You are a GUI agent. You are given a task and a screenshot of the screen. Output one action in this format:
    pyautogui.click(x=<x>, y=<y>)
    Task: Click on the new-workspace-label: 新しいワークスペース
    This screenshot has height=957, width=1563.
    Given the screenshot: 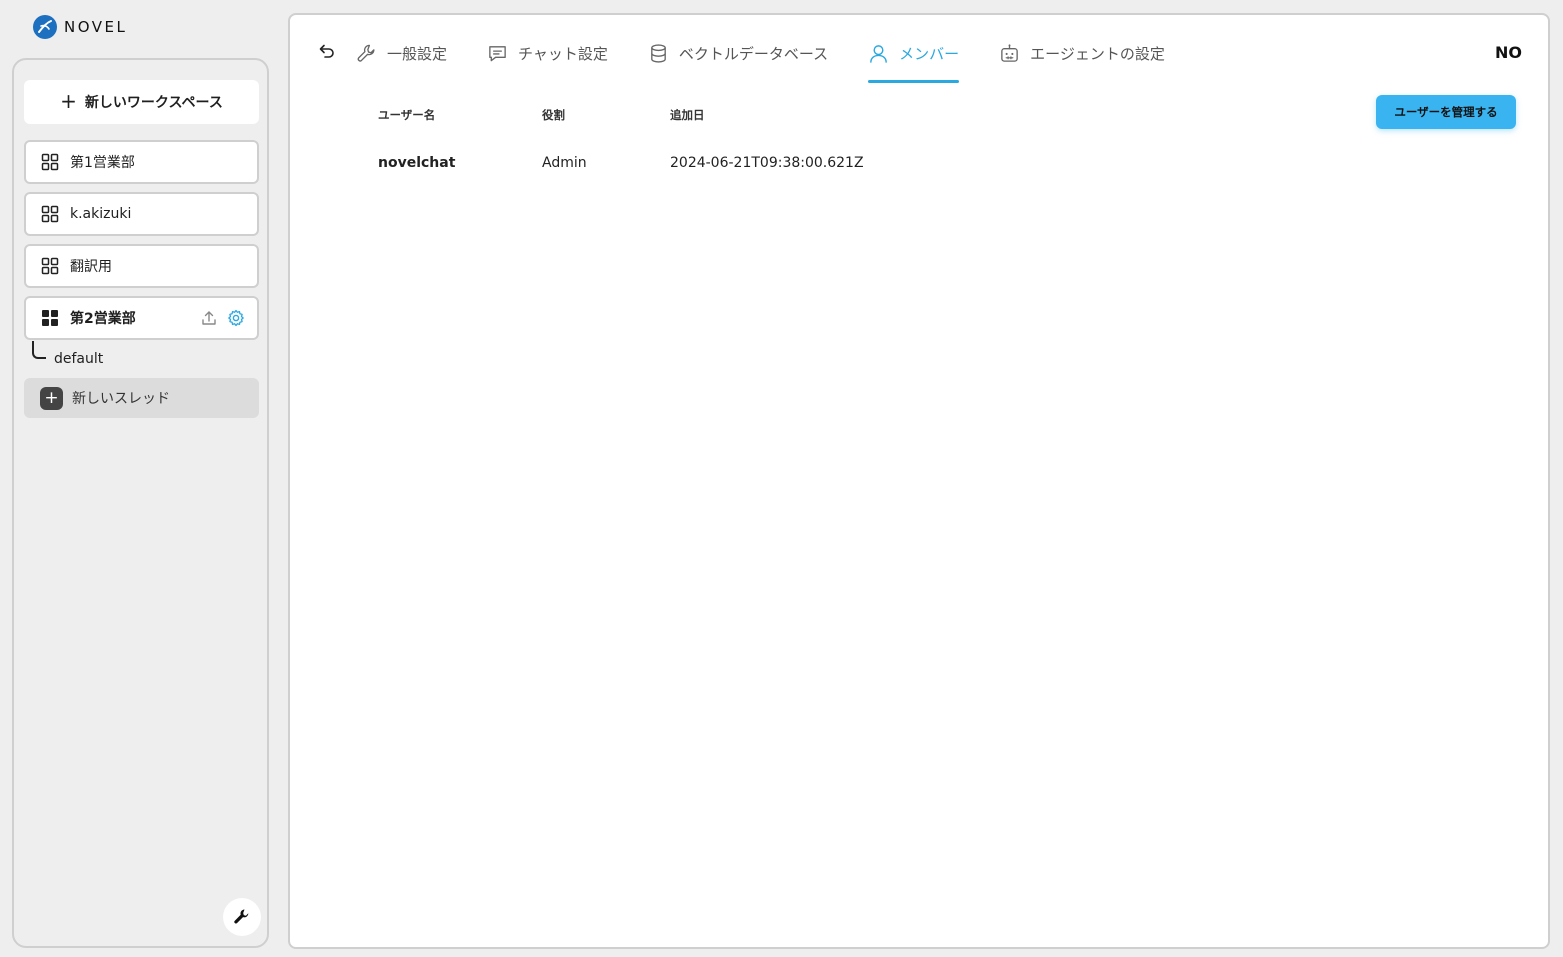 What is the action you would take?
    pyautogui.click(x=153, y=103)
    